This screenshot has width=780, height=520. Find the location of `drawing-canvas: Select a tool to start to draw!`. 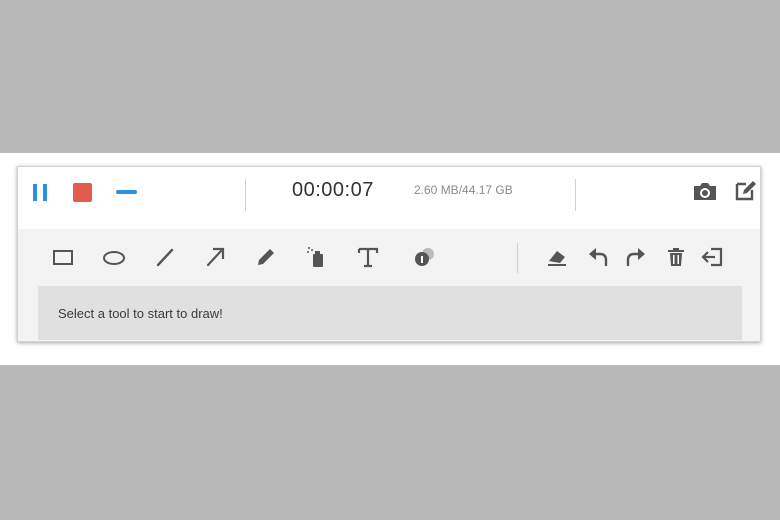

drawing-canvas: Select a tool to start to draw! is located at coordinates (390, 313).